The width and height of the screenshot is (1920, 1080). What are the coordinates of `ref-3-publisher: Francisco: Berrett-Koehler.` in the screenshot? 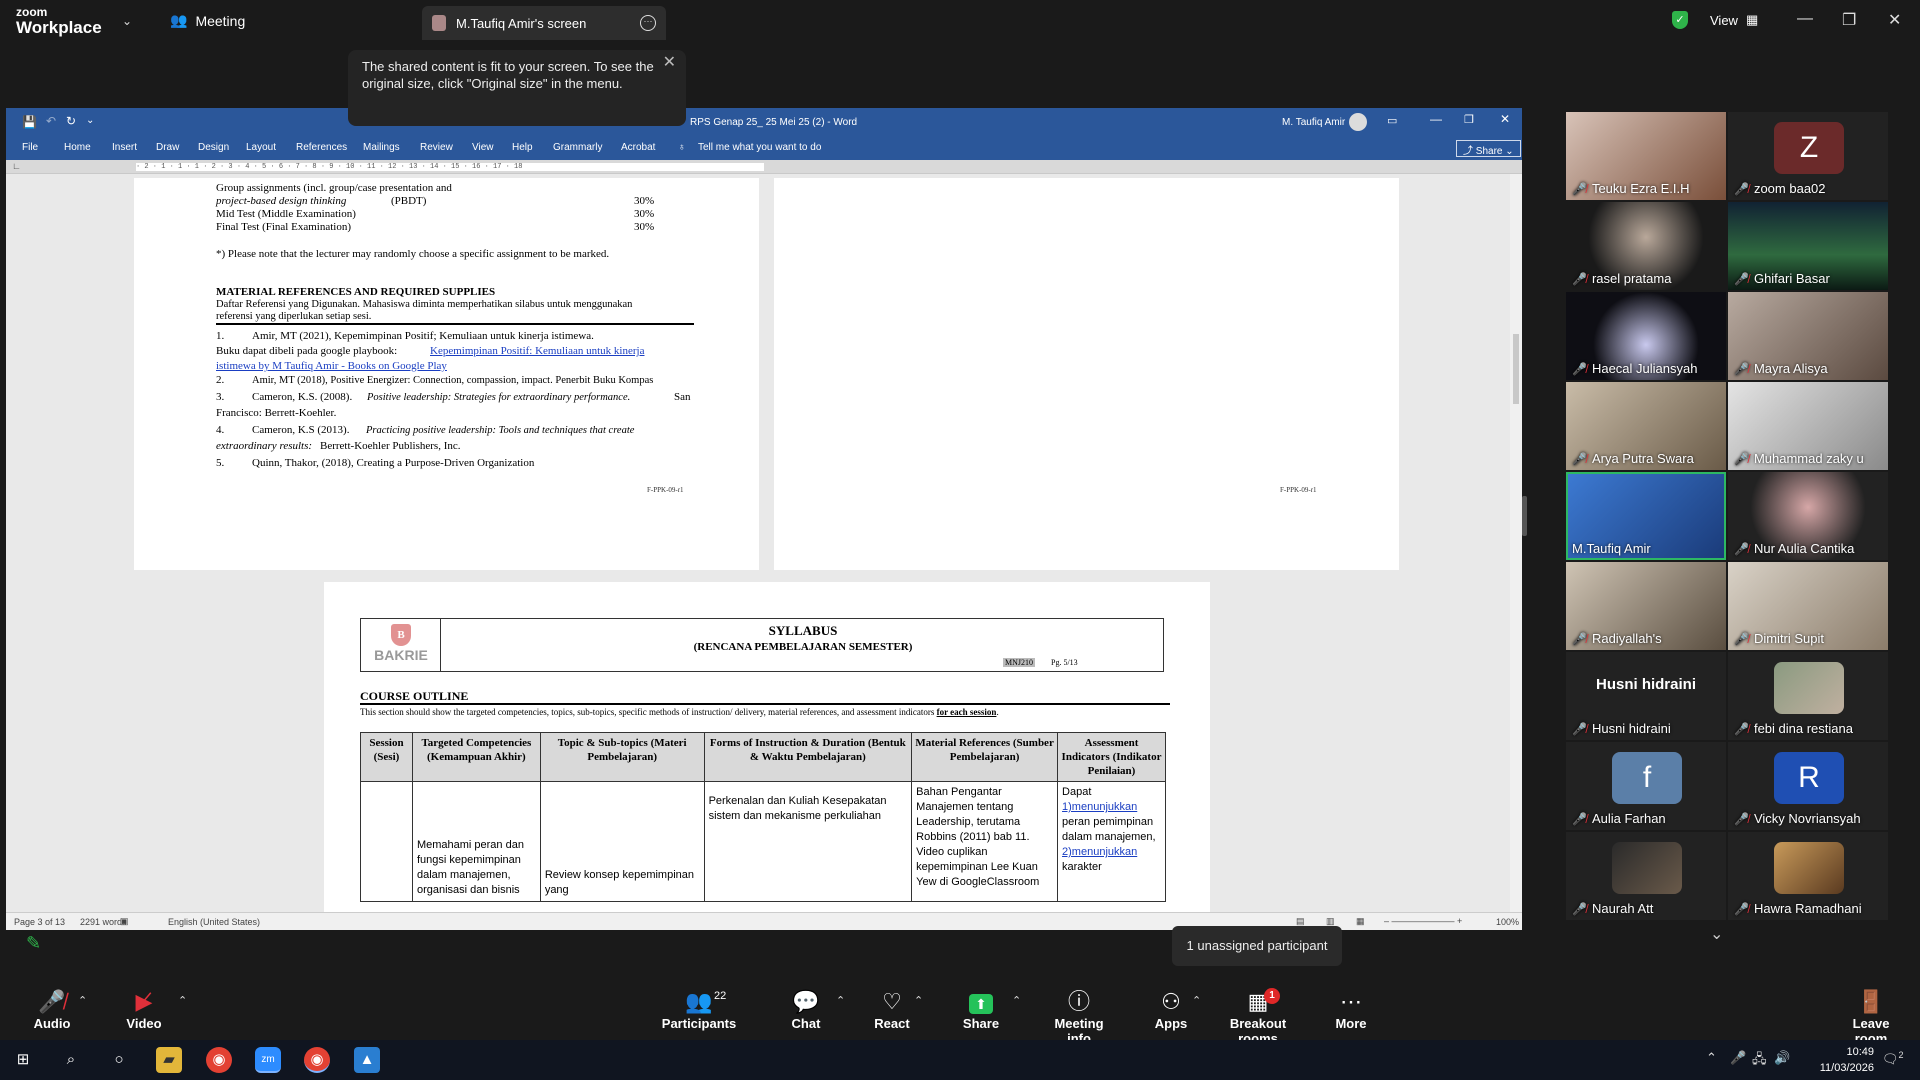 It's located at (276, 413).